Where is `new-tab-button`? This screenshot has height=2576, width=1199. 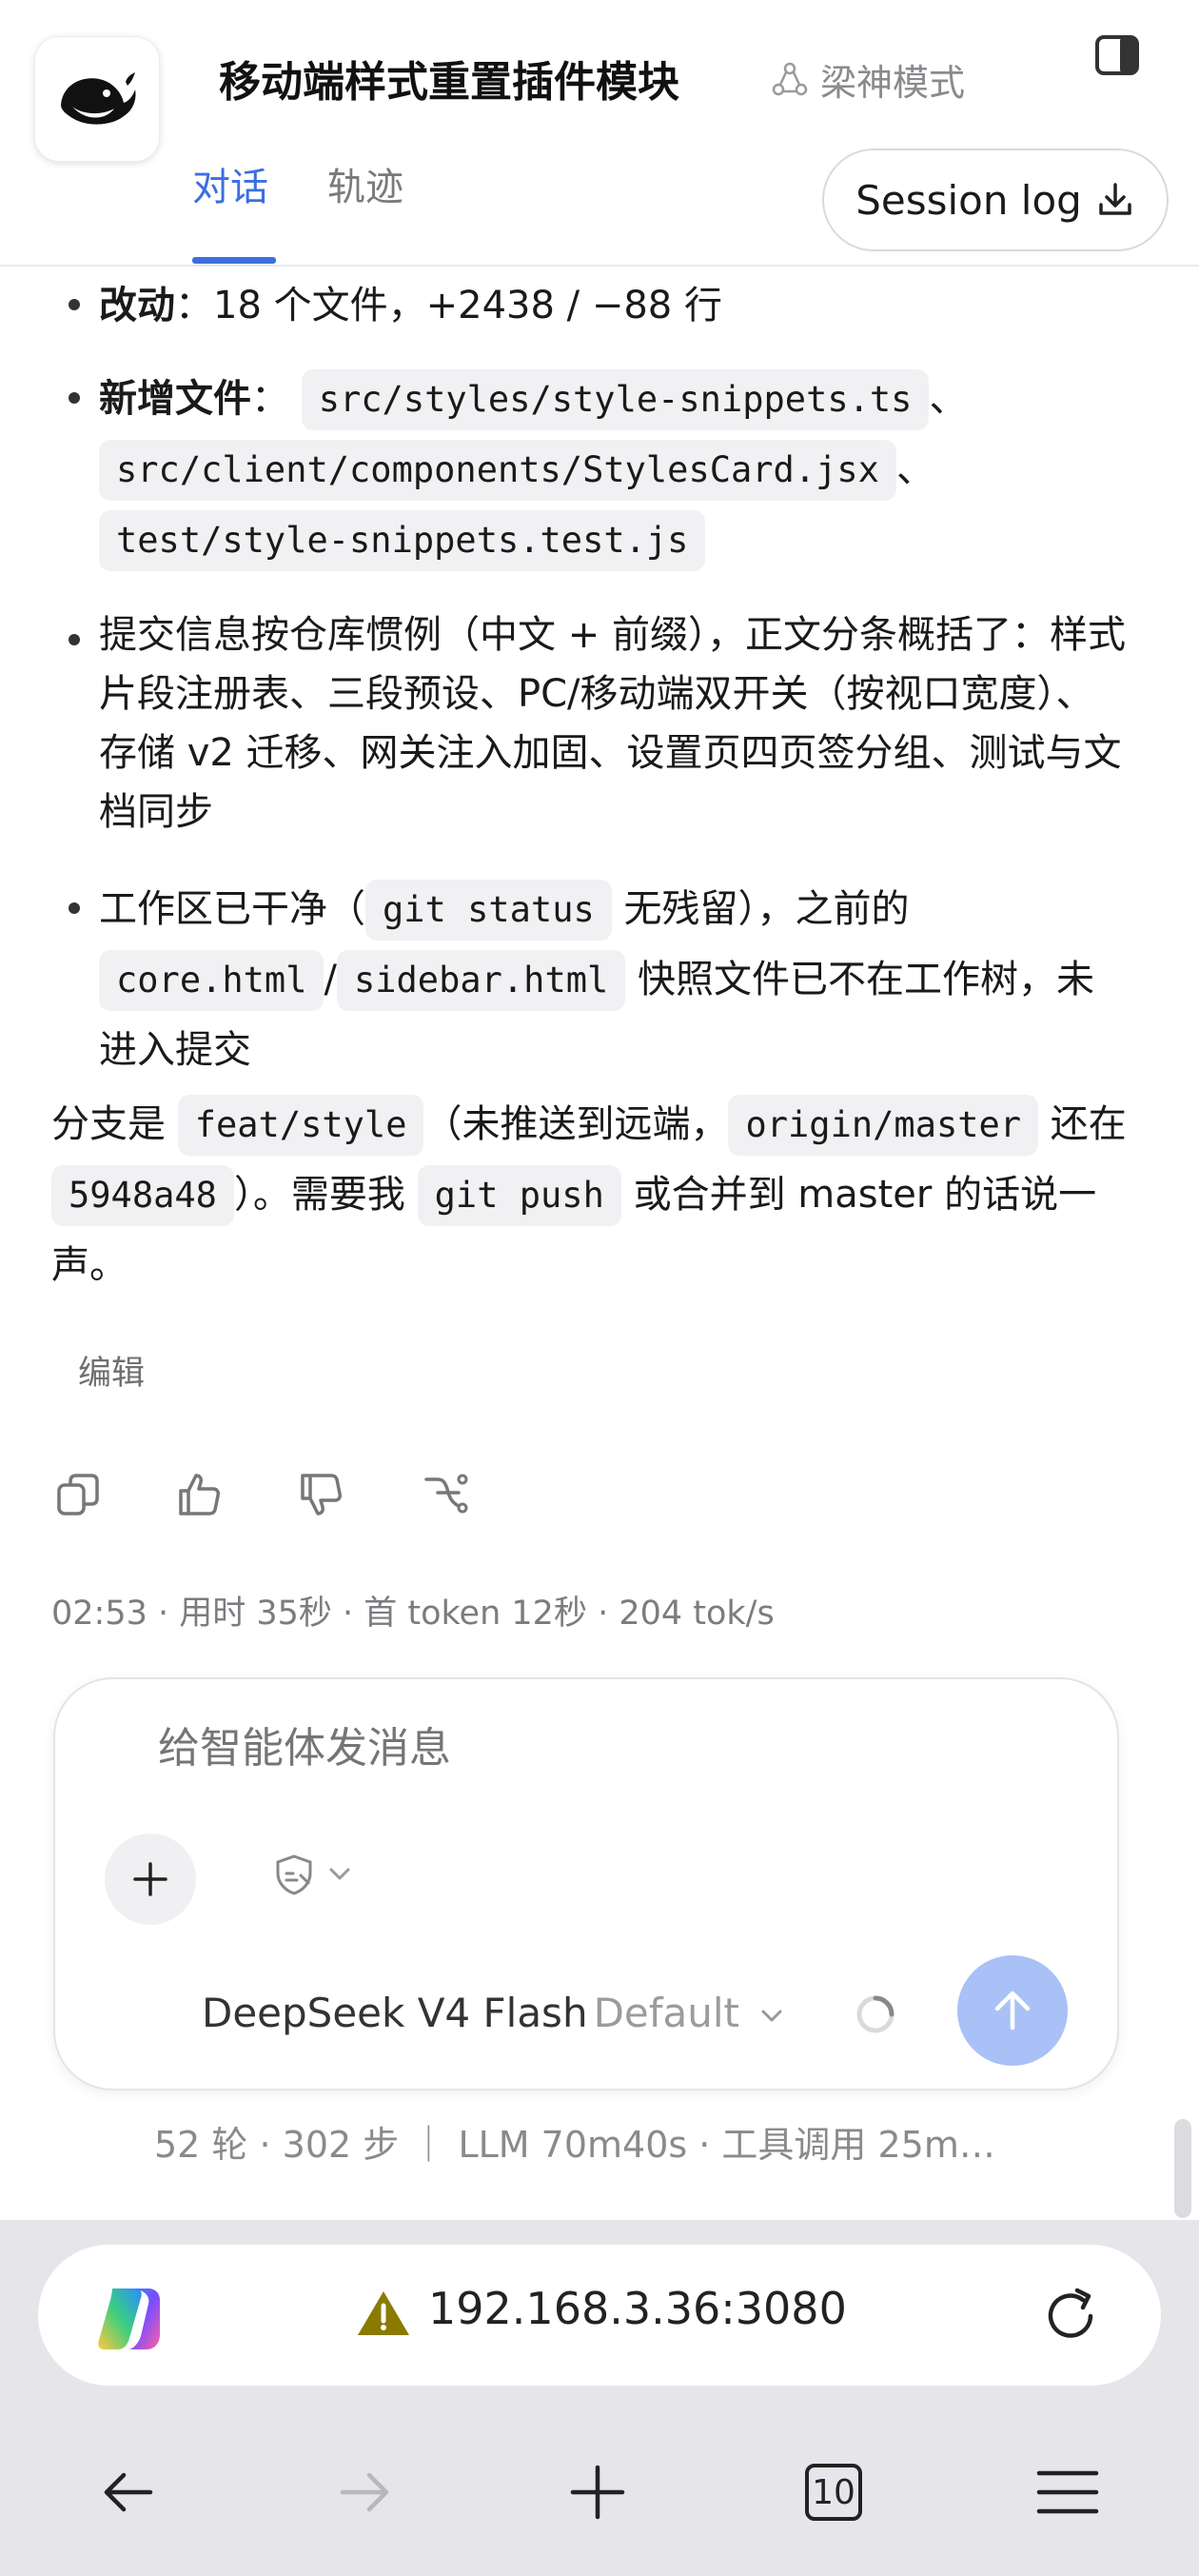
new-tab-button is located at coordinates (598, 2492).